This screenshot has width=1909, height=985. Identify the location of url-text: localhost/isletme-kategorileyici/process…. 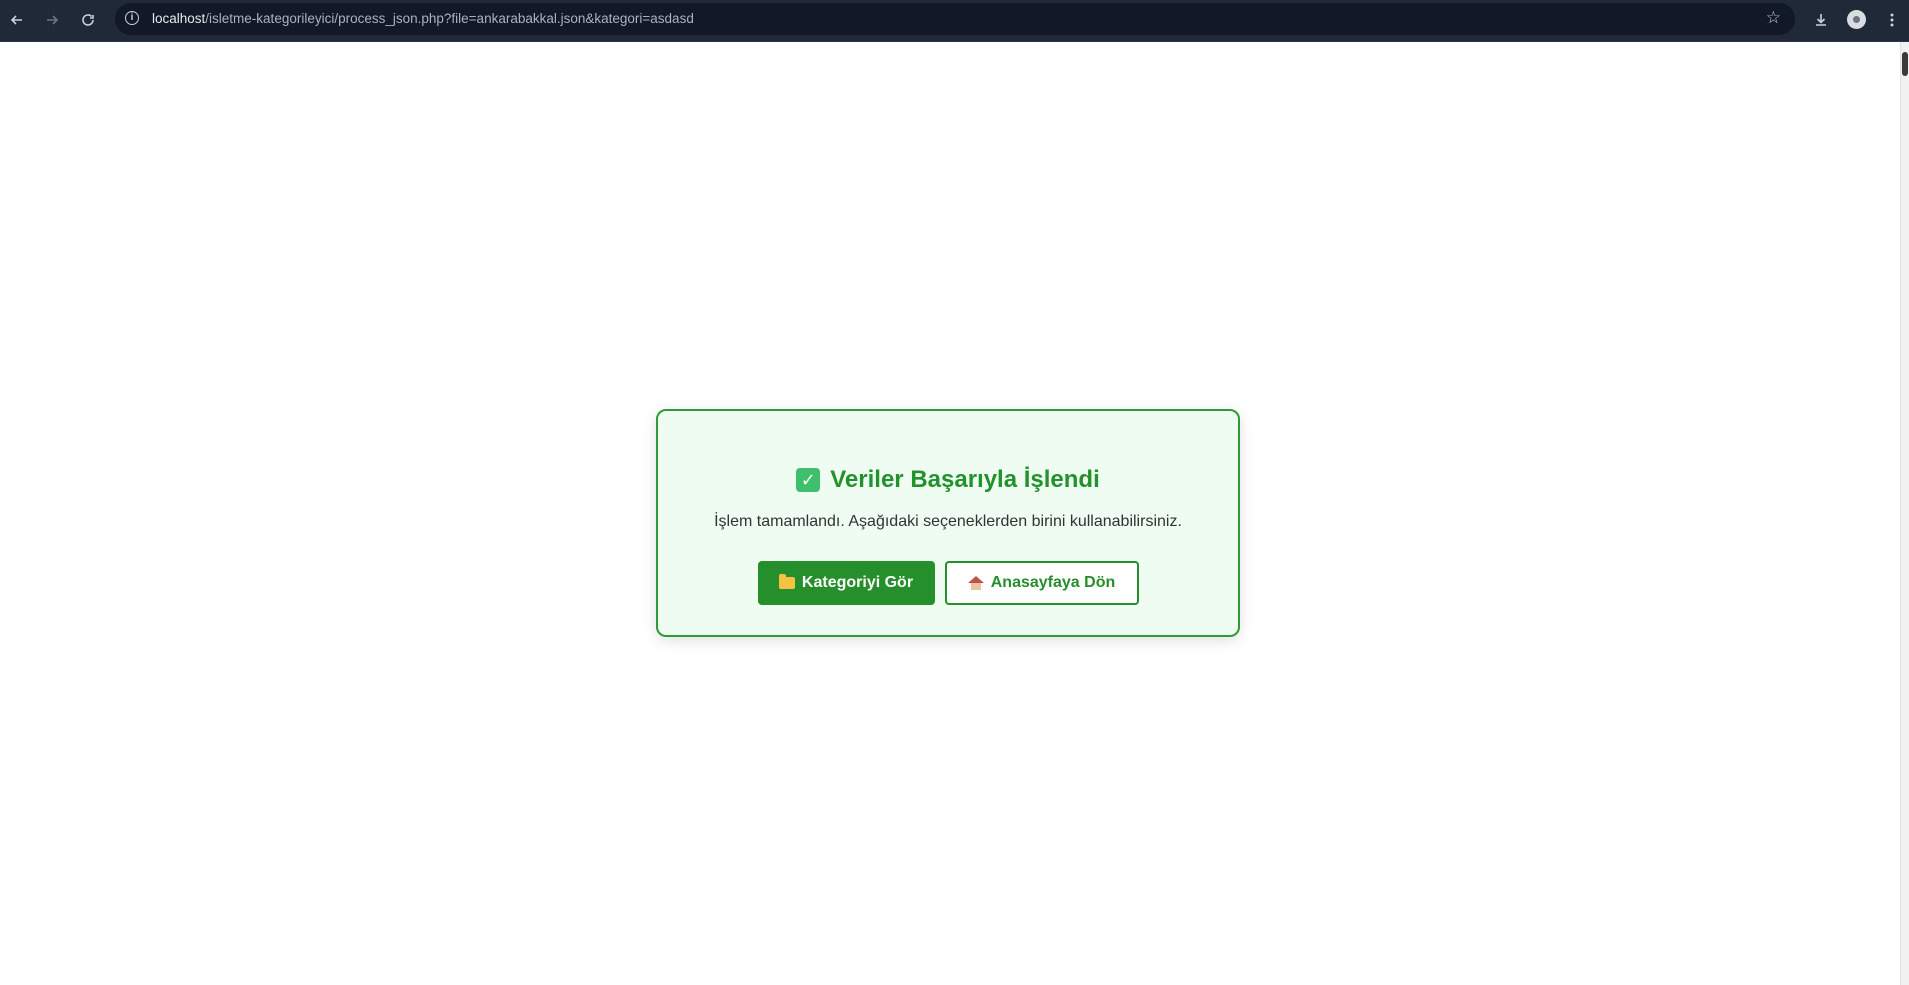
(423, 18).